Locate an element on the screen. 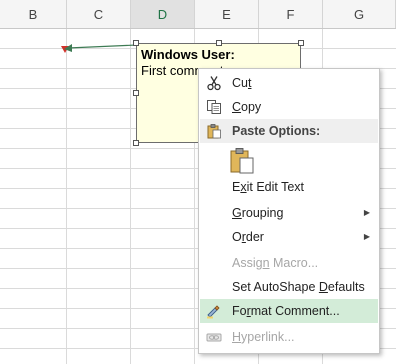 The height and width of the screenshot is (364, 396). column-header-d: D is located at coordinates (163, 14).